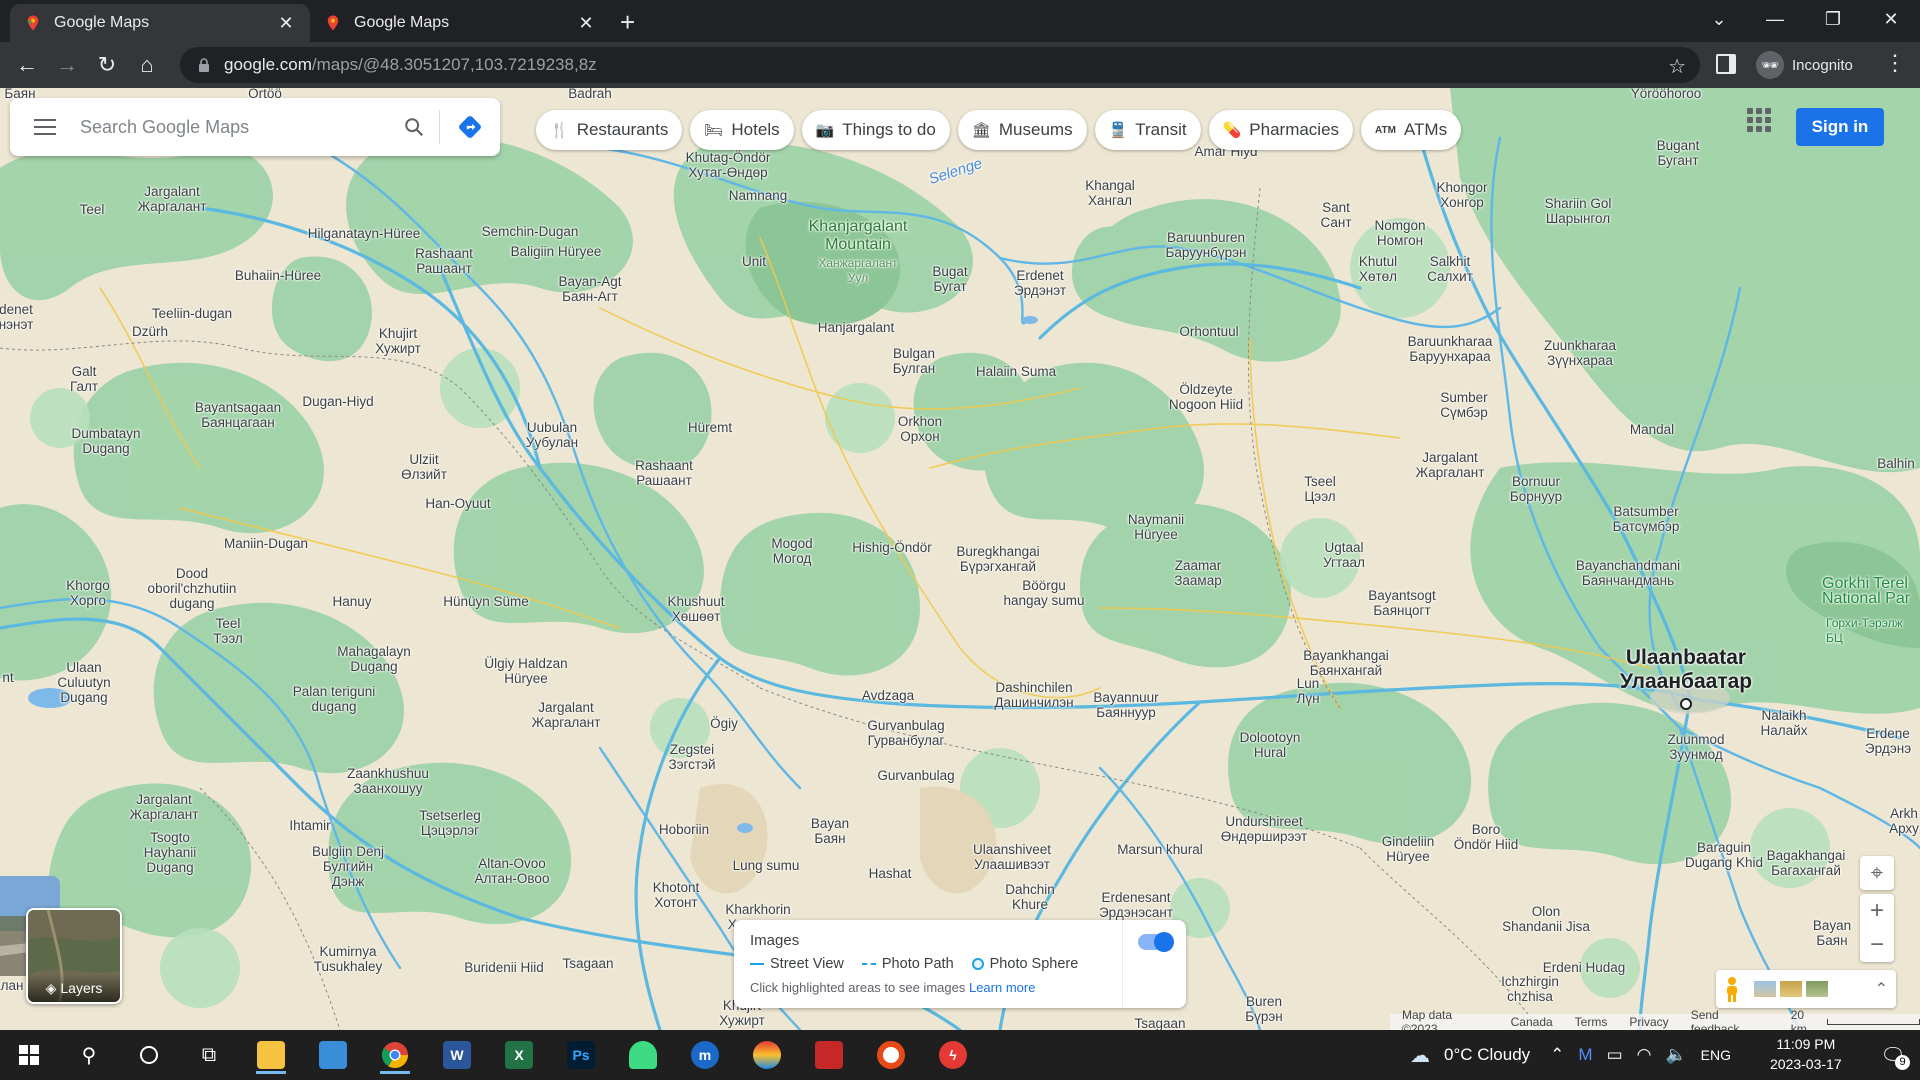 Image resolution: width=1920 pixels, height=1080 pixels. I want to click on chip-atms: ATM ATMs, so click(1411, 130).